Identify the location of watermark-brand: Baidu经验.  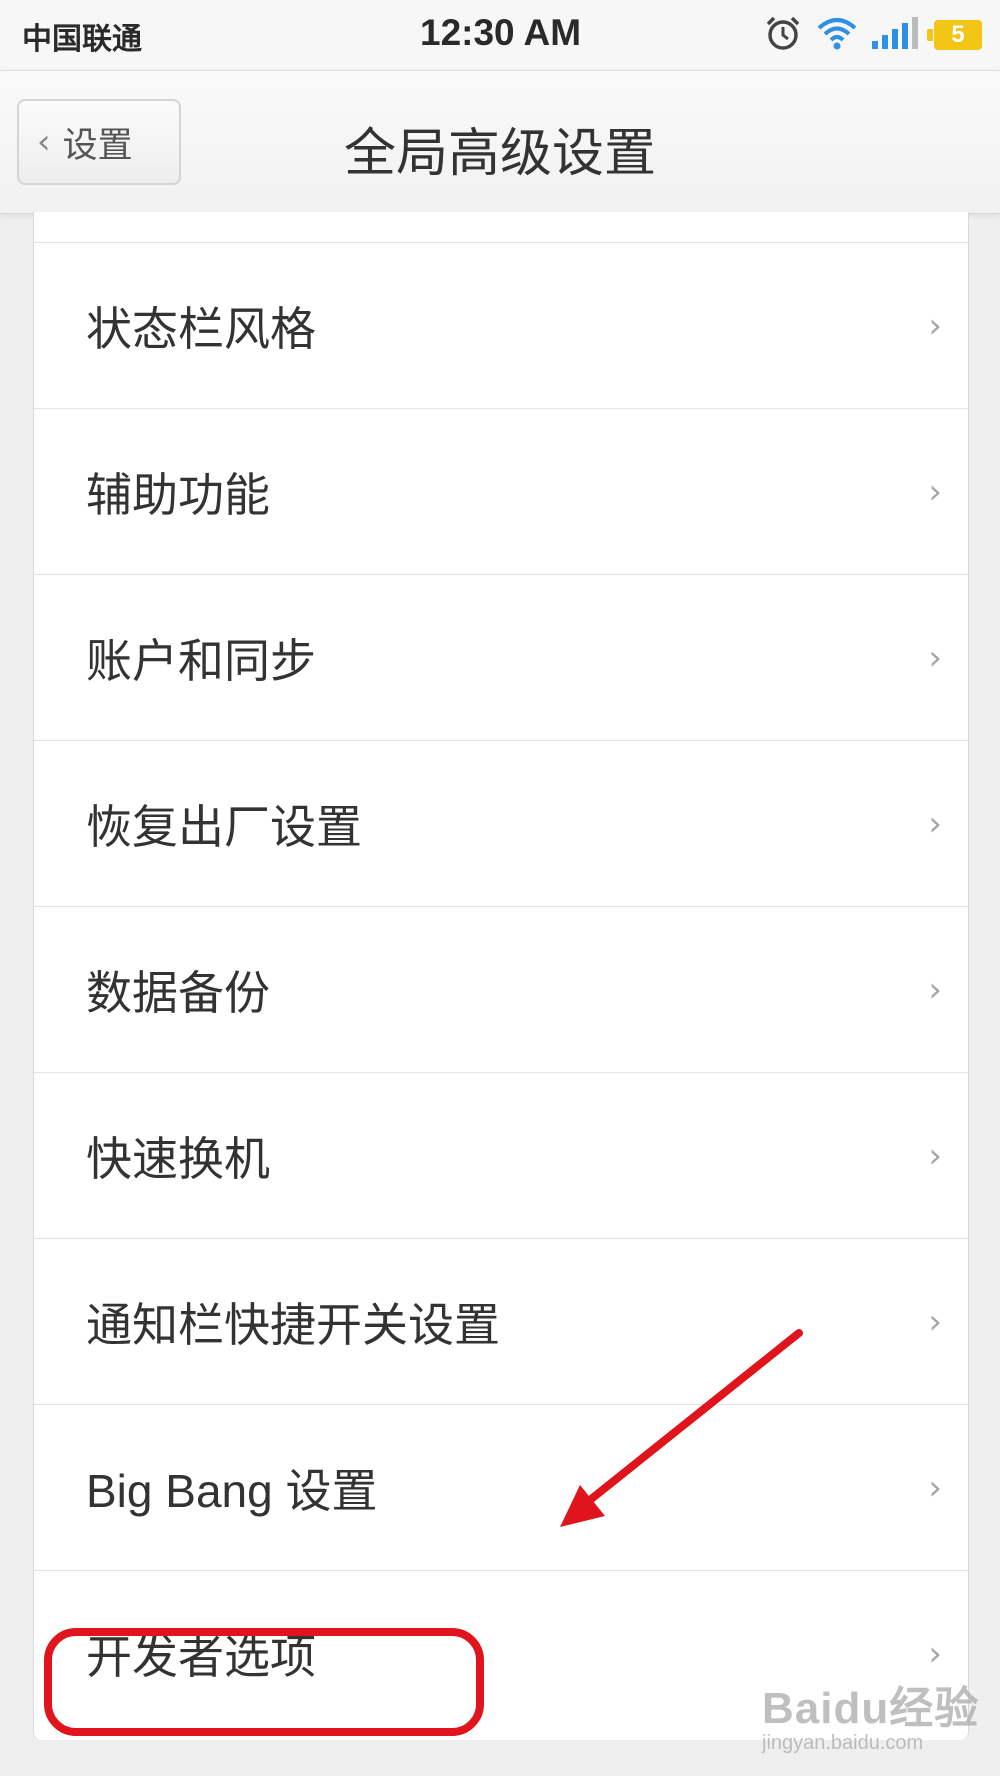
(871, 1708).